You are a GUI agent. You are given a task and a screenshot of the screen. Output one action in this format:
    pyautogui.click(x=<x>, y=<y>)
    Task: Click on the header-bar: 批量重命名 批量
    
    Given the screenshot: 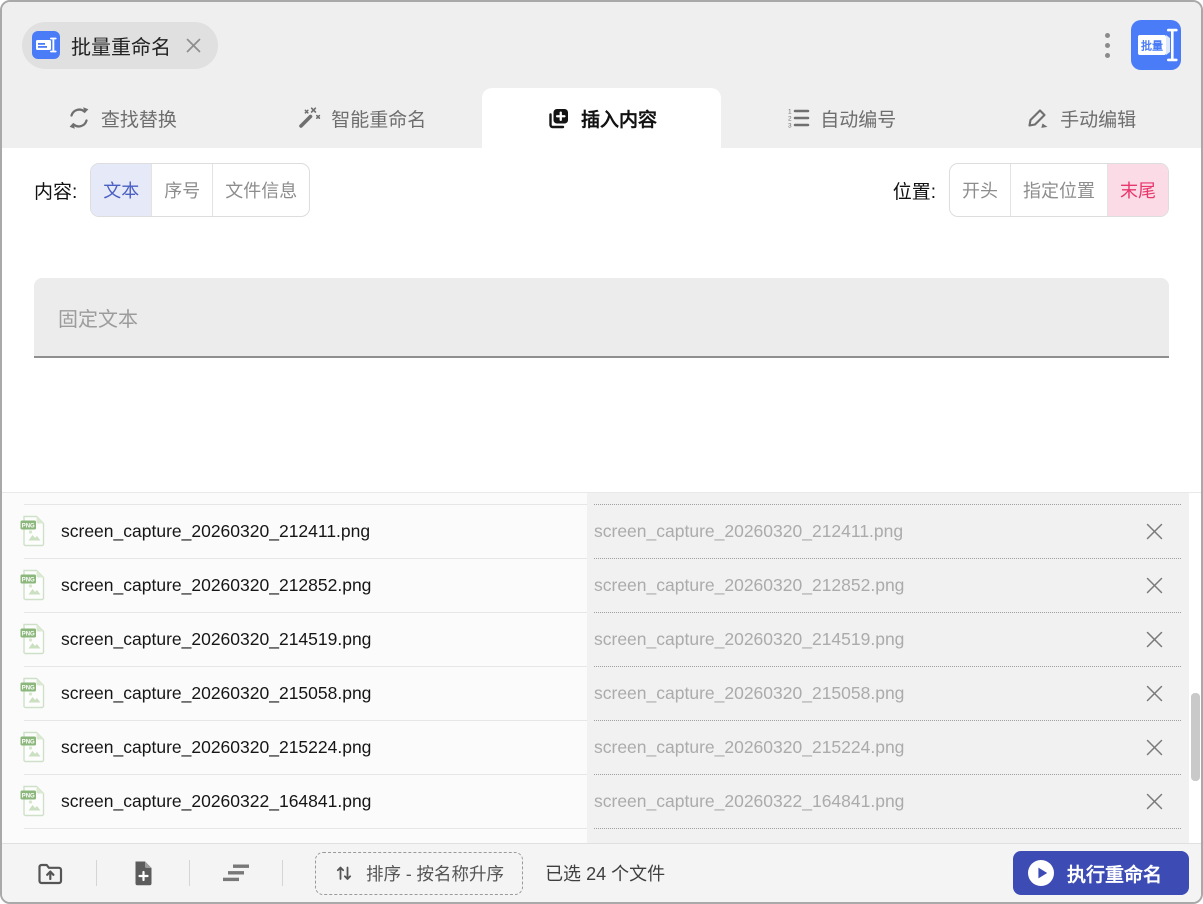 What is the action you would take?
    pyautogui.click(x=601, y=45)
    